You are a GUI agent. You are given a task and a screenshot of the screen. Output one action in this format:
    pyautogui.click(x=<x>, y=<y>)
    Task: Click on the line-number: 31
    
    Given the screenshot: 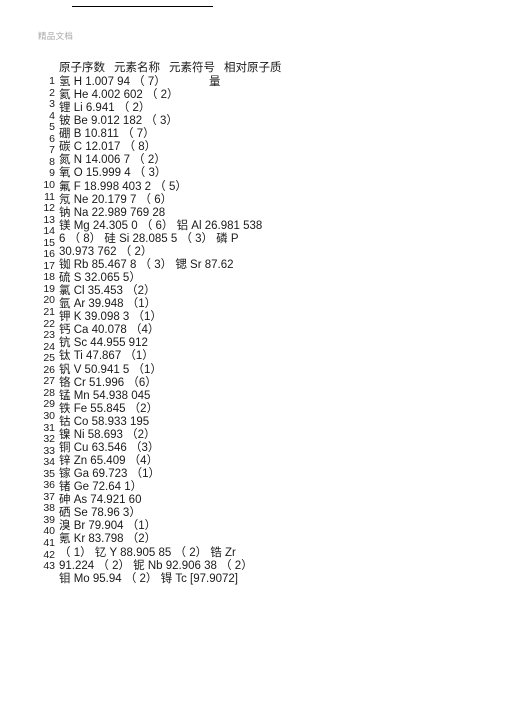 What is the action you would take?
    pyautogui.click(x=49, y=427)
    